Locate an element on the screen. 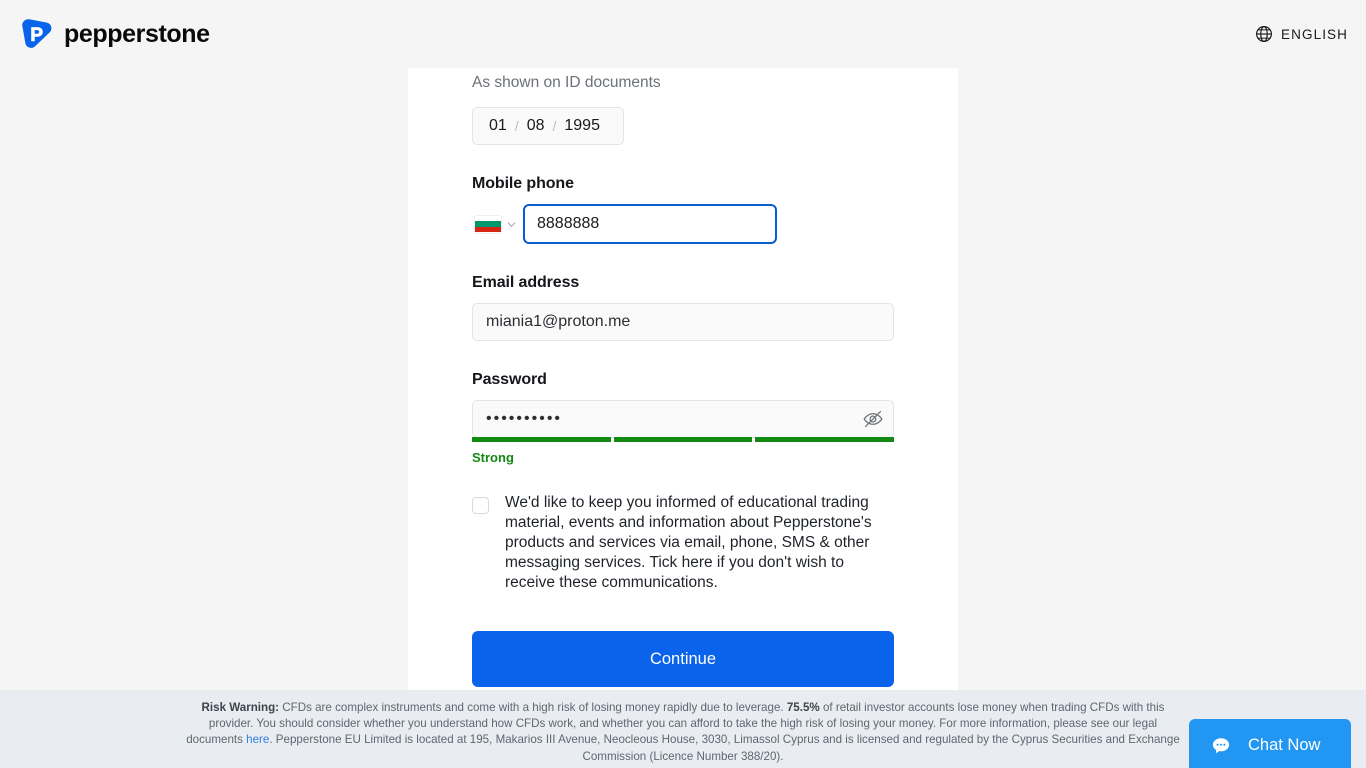 The width and height of the screenshot is (1366, 768). marketing-consent-checkbox is located at coordinates (480, 505).